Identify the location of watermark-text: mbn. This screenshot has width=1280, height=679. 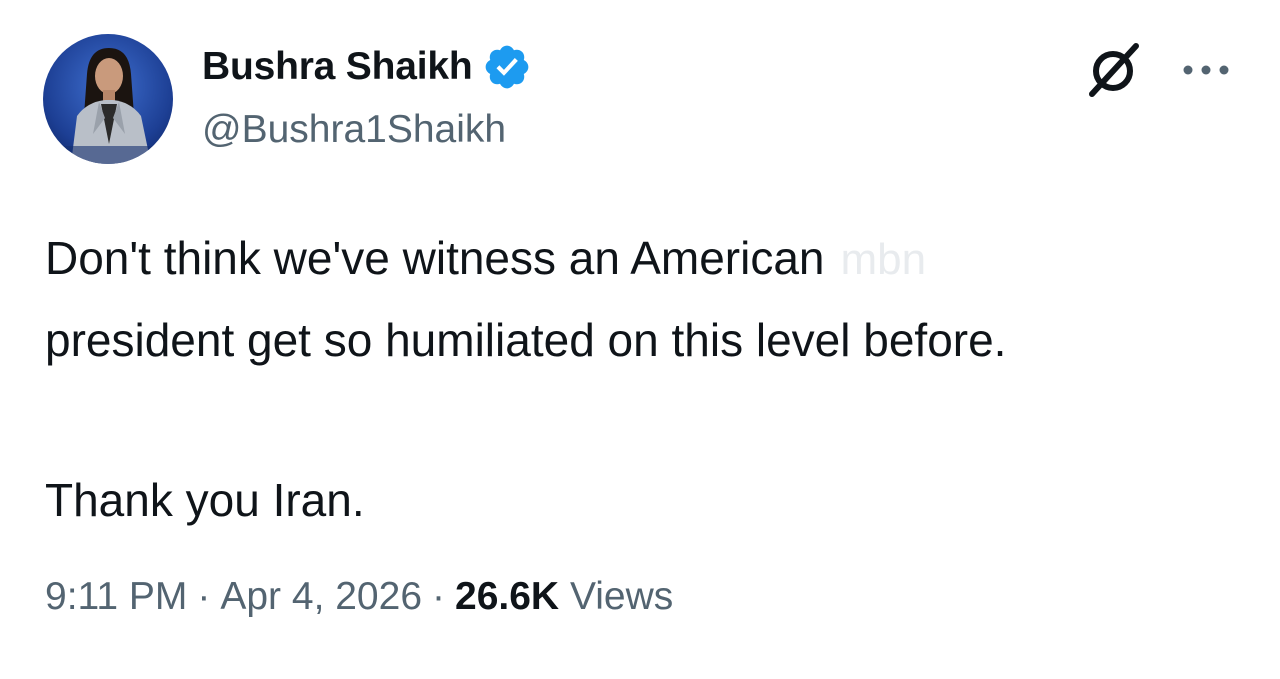
(883, 259).